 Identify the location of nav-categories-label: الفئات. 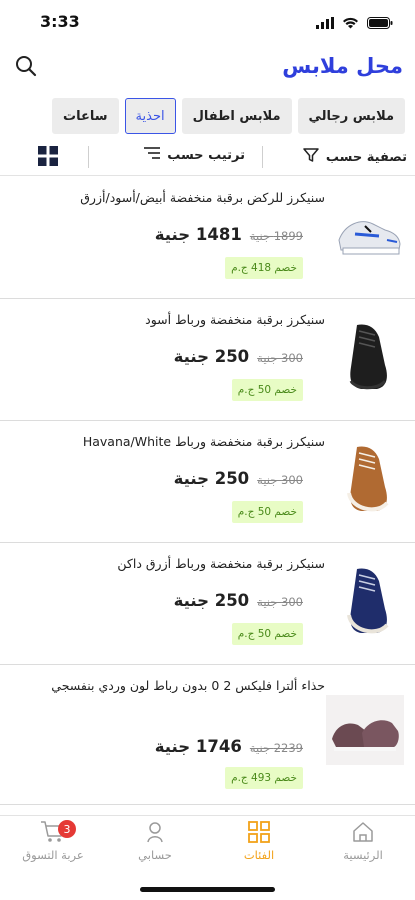
(259, 855).